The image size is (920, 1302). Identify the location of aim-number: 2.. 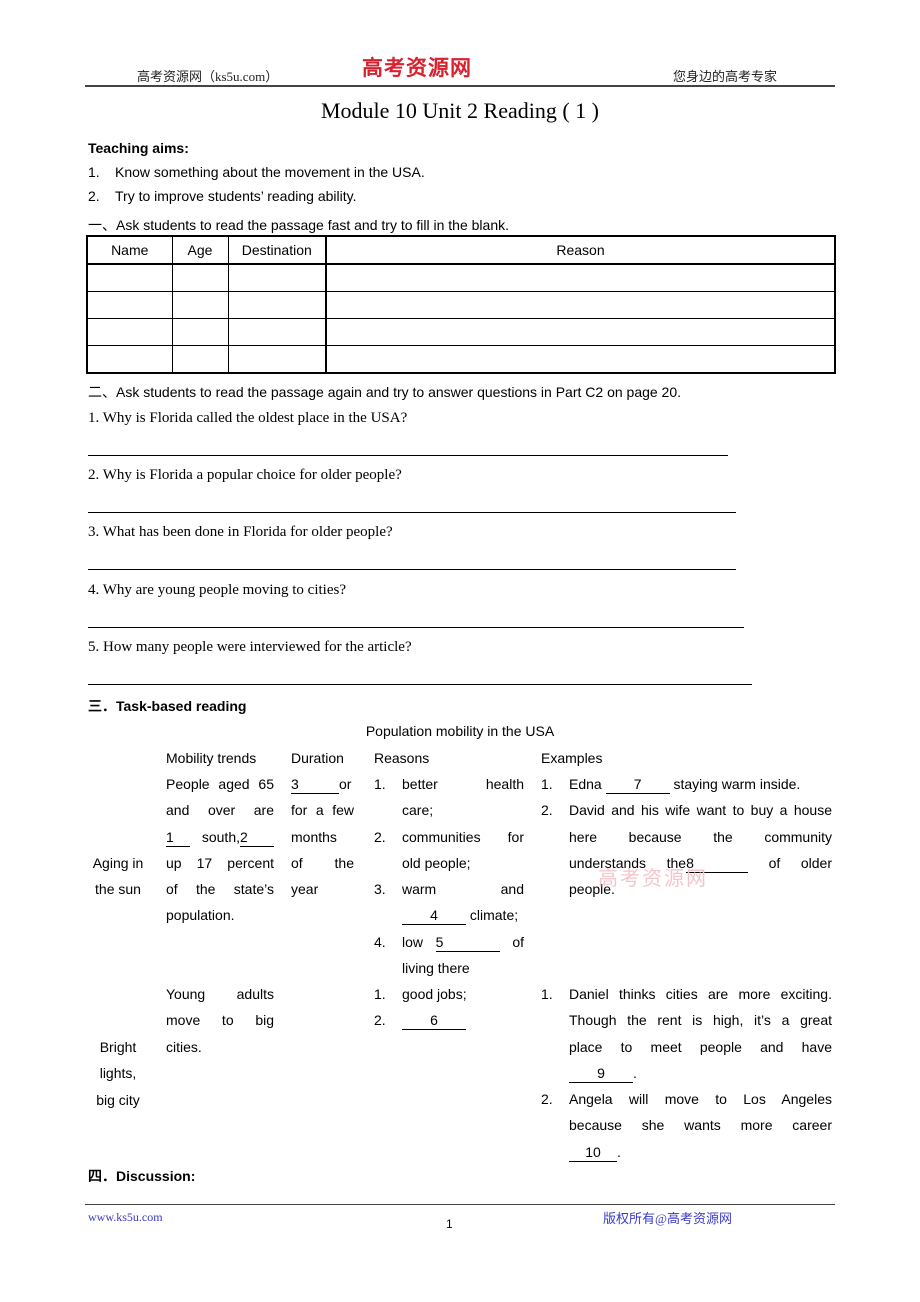
(94, 196).